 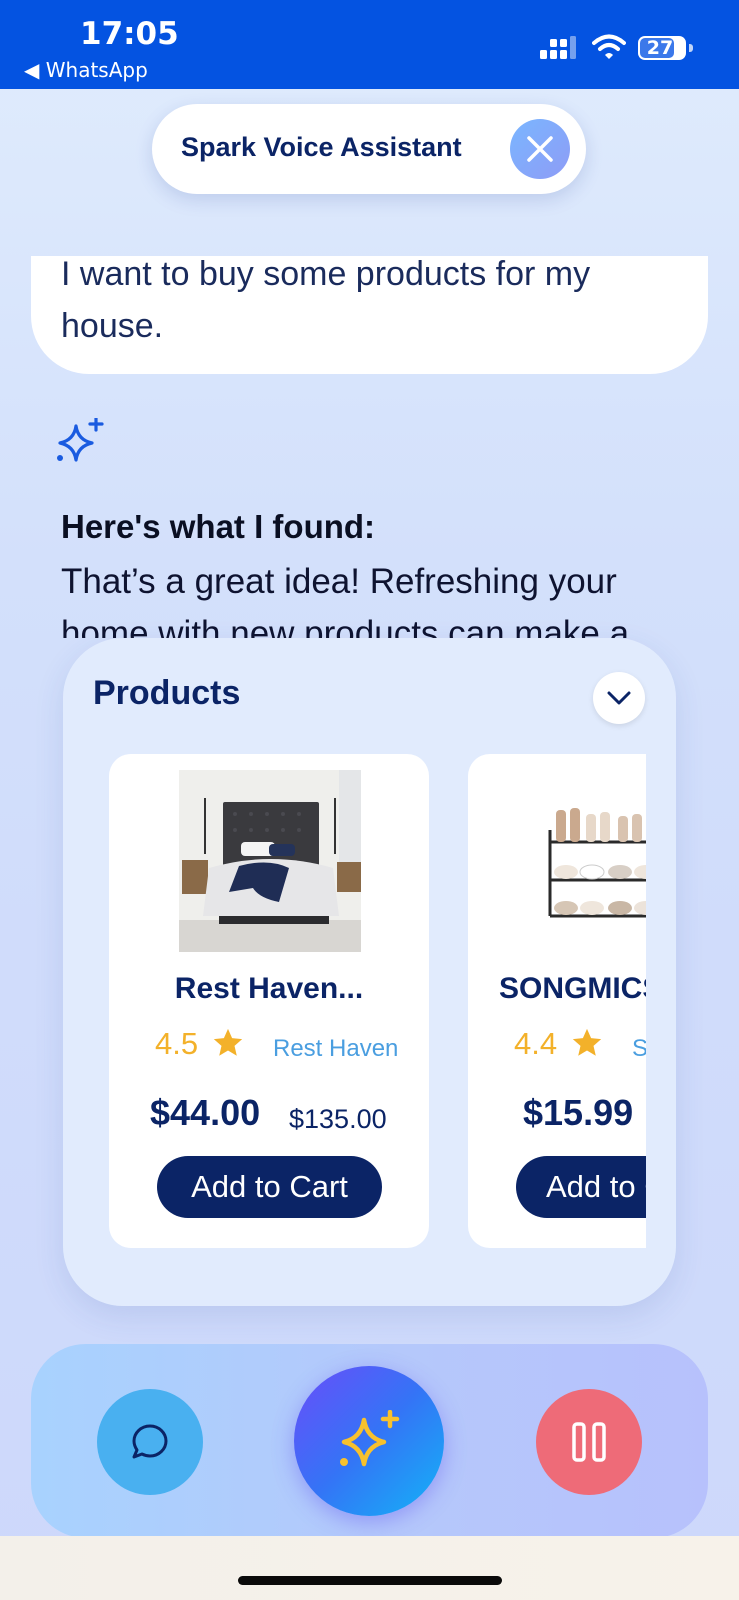 I want to click on home-indicator, so click(x=370, y=1580).